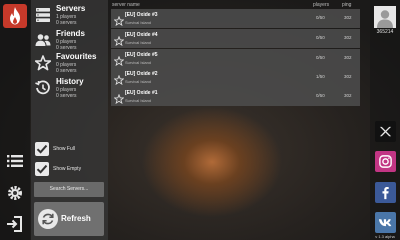  I want to click on server-icon, so click(43, 15).